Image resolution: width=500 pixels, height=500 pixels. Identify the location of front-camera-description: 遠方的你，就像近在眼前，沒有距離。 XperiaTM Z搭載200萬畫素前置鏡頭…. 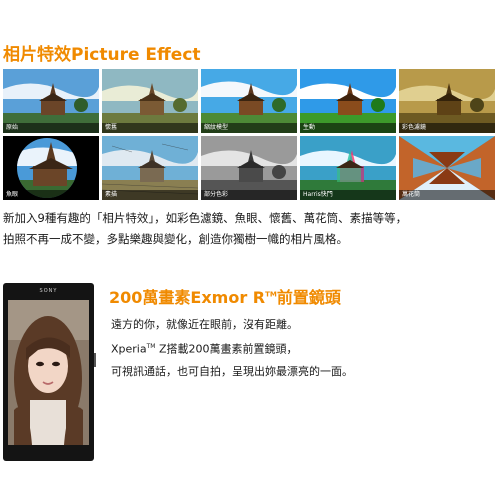
(232, 348).